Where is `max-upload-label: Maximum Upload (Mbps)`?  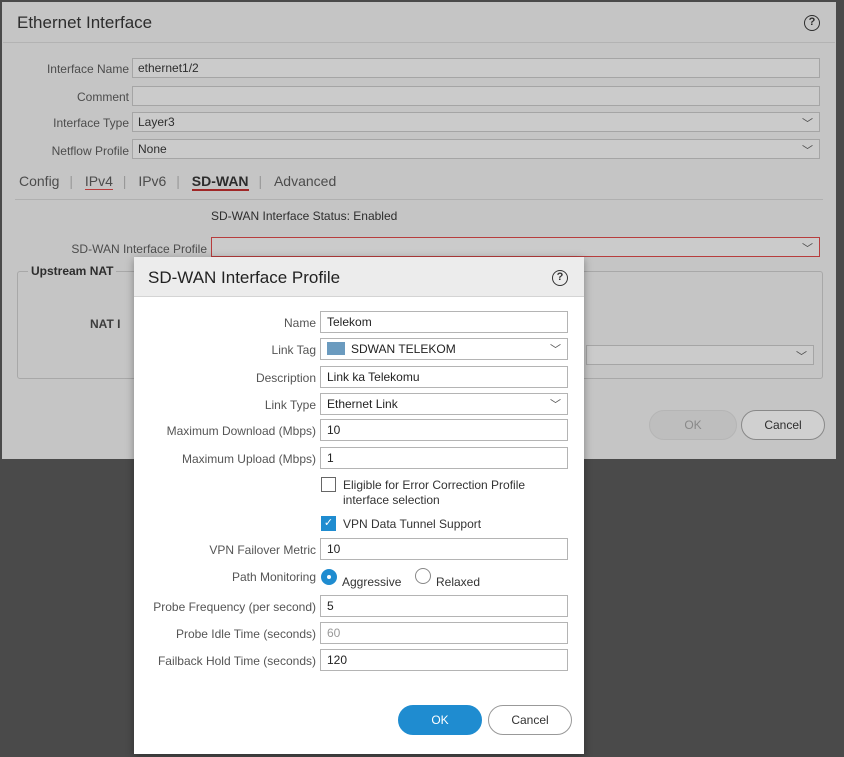 max-upload-label: Maximum Upload (Mbps) is located at coordinates (248, 459).